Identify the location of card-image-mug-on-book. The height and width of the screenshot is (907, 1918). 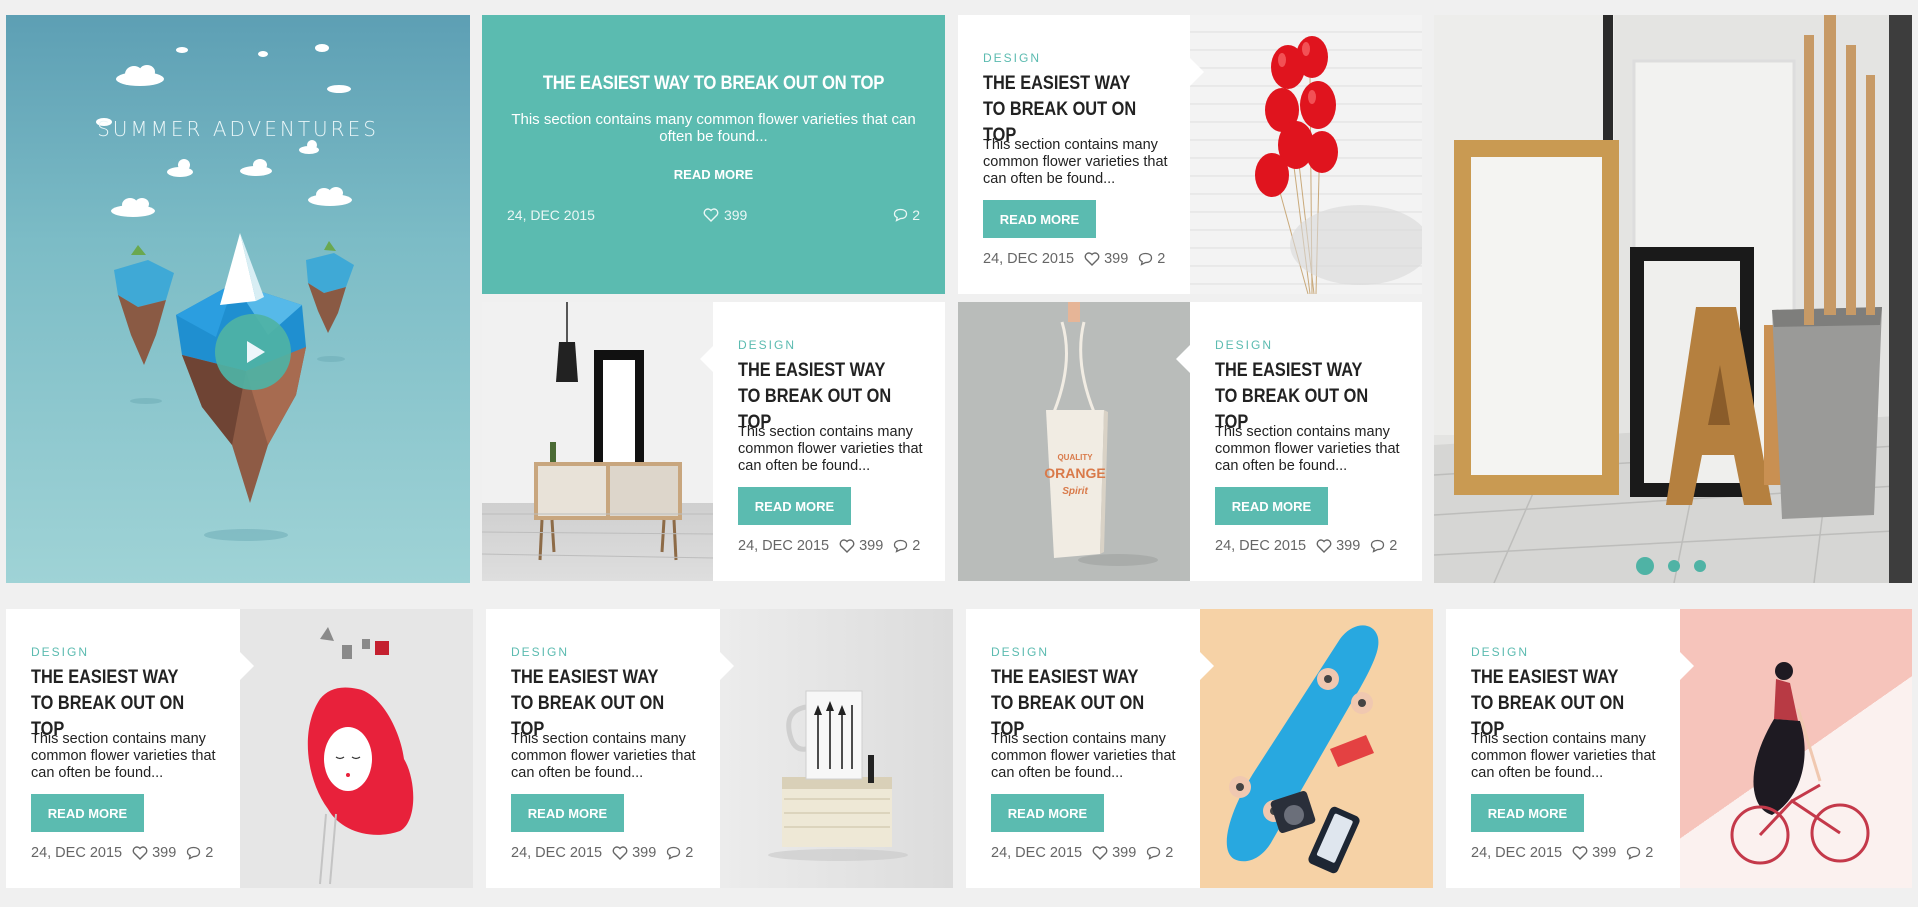
(836, 748).